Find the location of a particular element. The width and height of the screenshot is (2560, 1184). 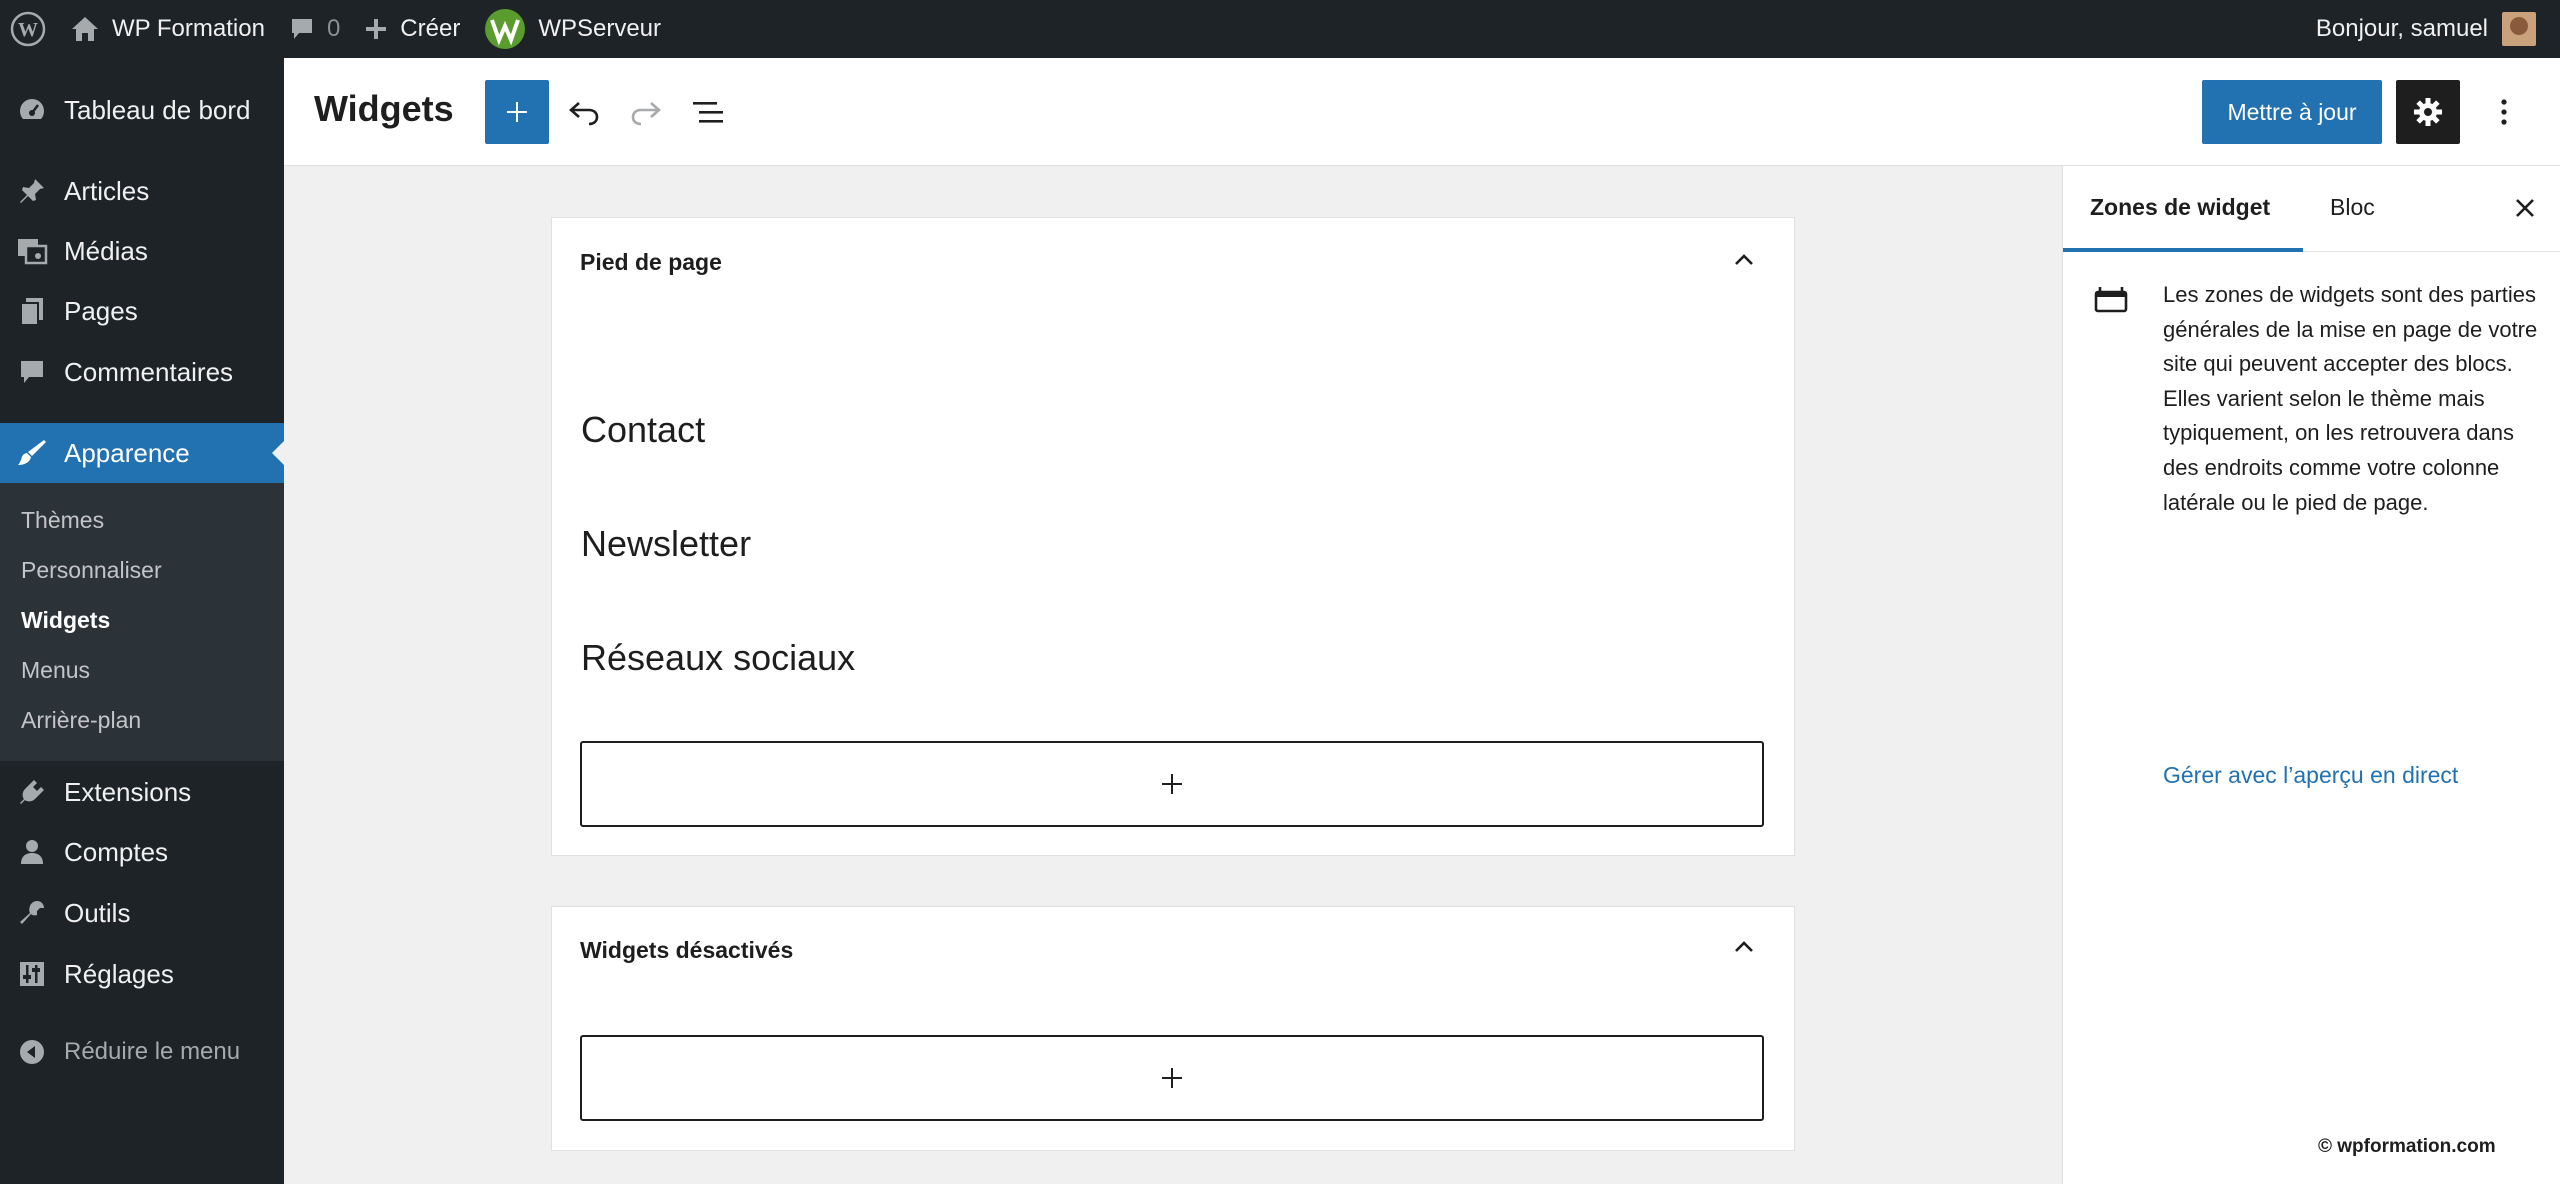

new-content-label: Créer is located at coordinates (430, 28).